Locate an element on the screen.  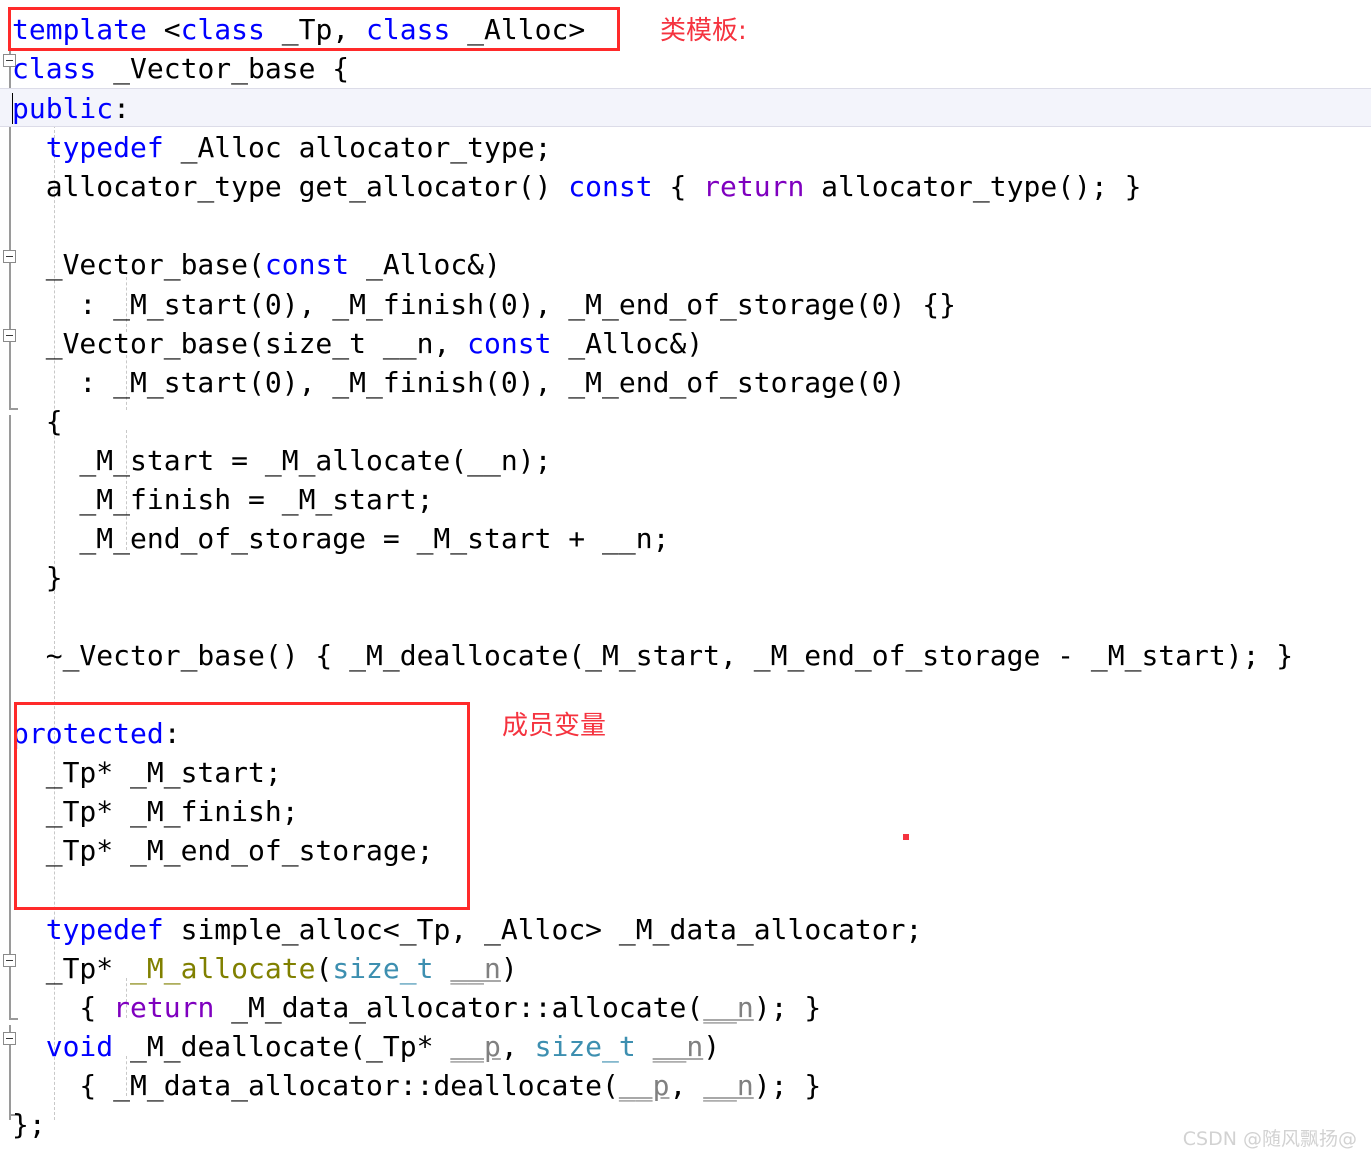
code-token-plain: _Alloc> is located at coordinates (518, 29).